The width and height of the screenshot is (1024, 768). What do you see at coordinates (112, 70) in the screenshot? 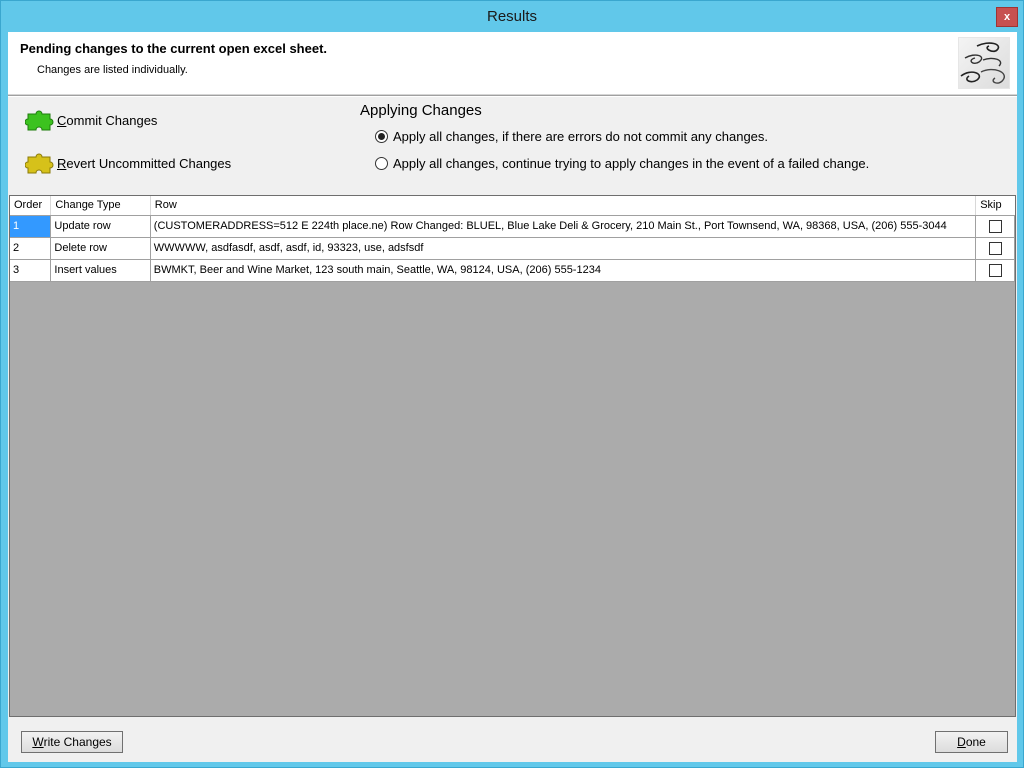
I see `header-subtitle: Changes are listed individually.` at bounding box center [112, 70].